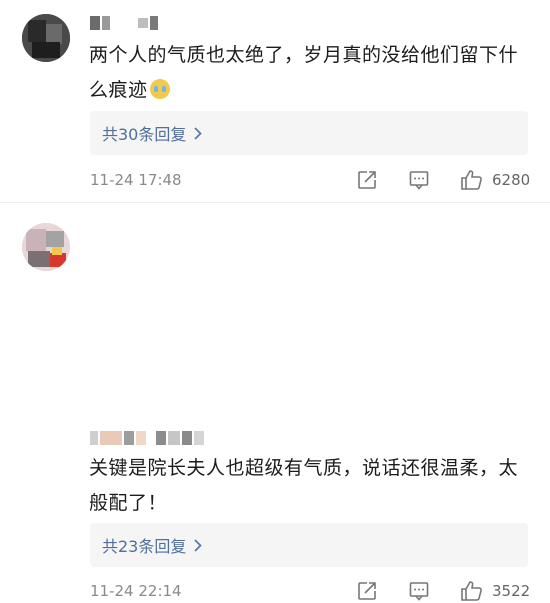  I want to click on like-count: 3522, so click(511, 591).